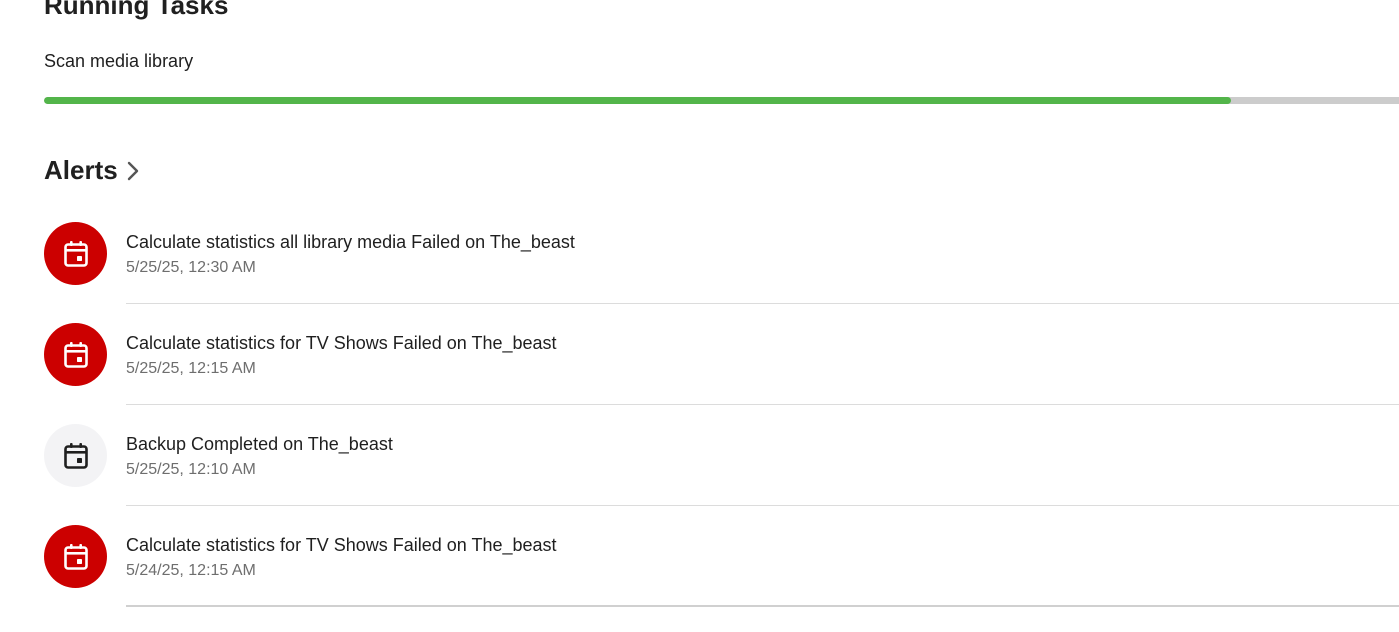  Describe the element at coordinates (132, 170) in the screenshot. I see `chevron-right-icon` at that location.